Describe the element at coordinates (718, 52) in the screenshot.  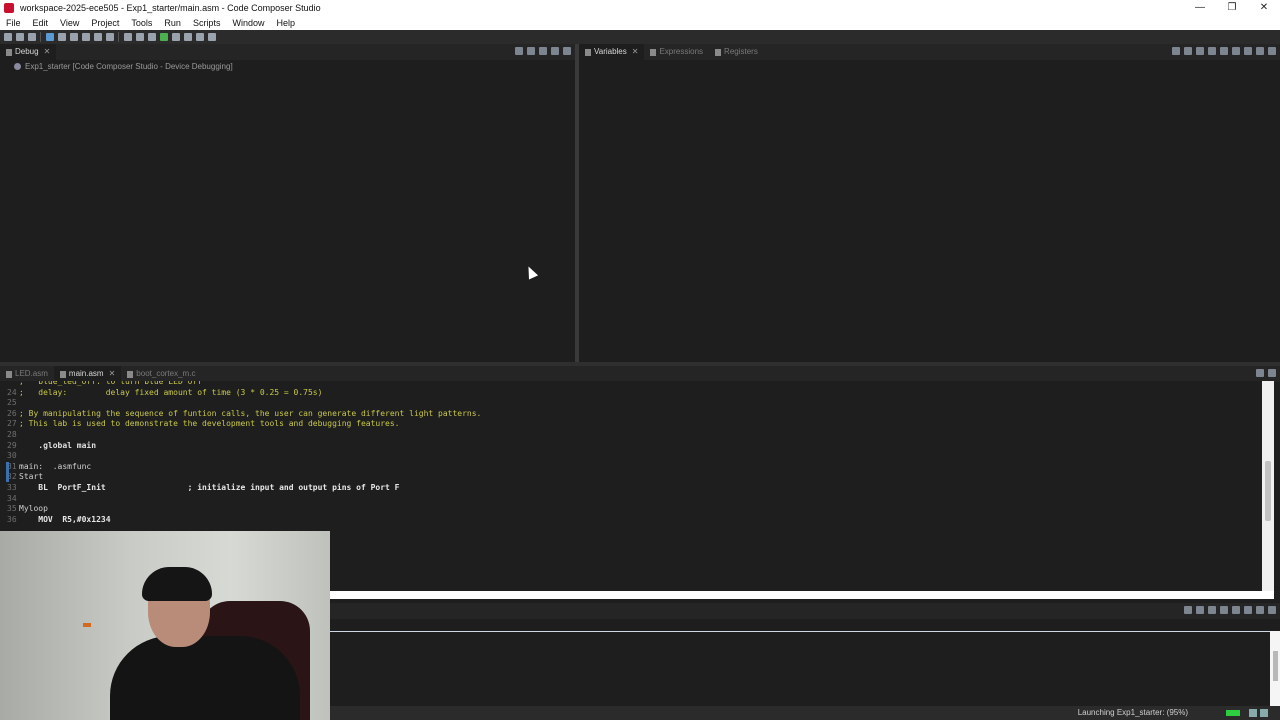
I see `registers-tab-icon` at that location.